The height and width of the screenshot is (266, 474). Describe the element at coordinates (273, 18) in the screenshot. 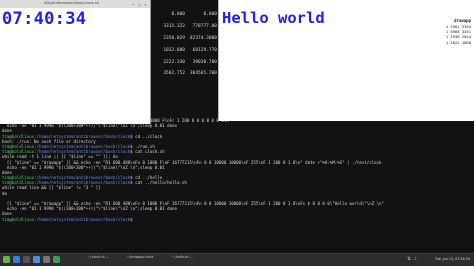

I see `hello-text: Hello world` at that location.